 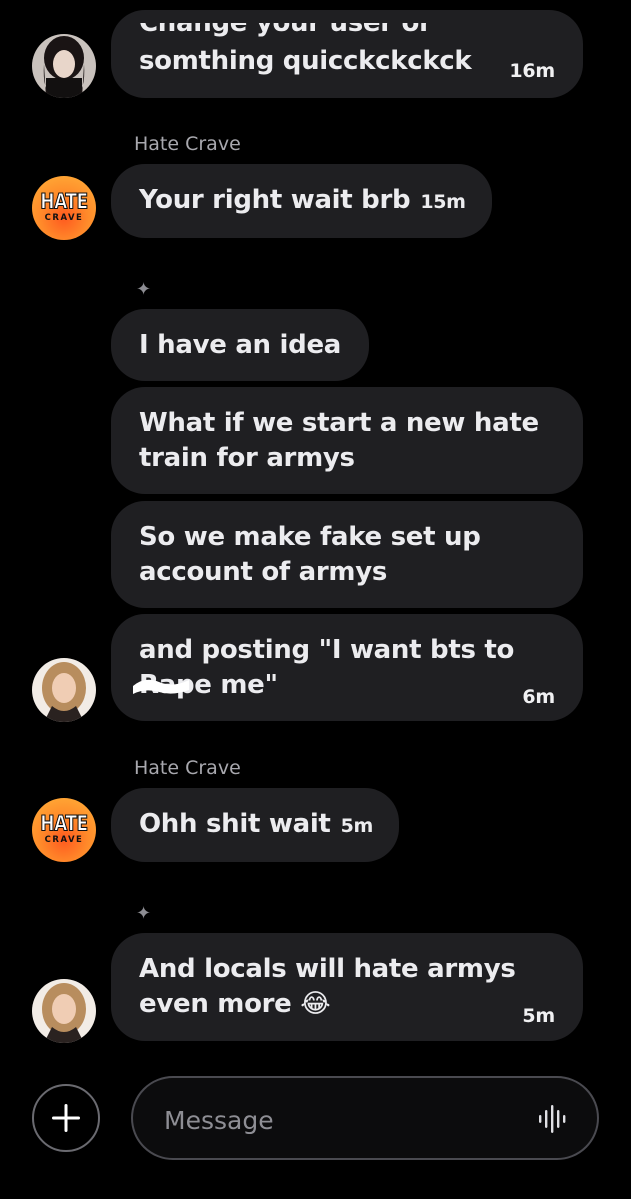 I want to click on message-time: 6m, so click(x=538, y=697).